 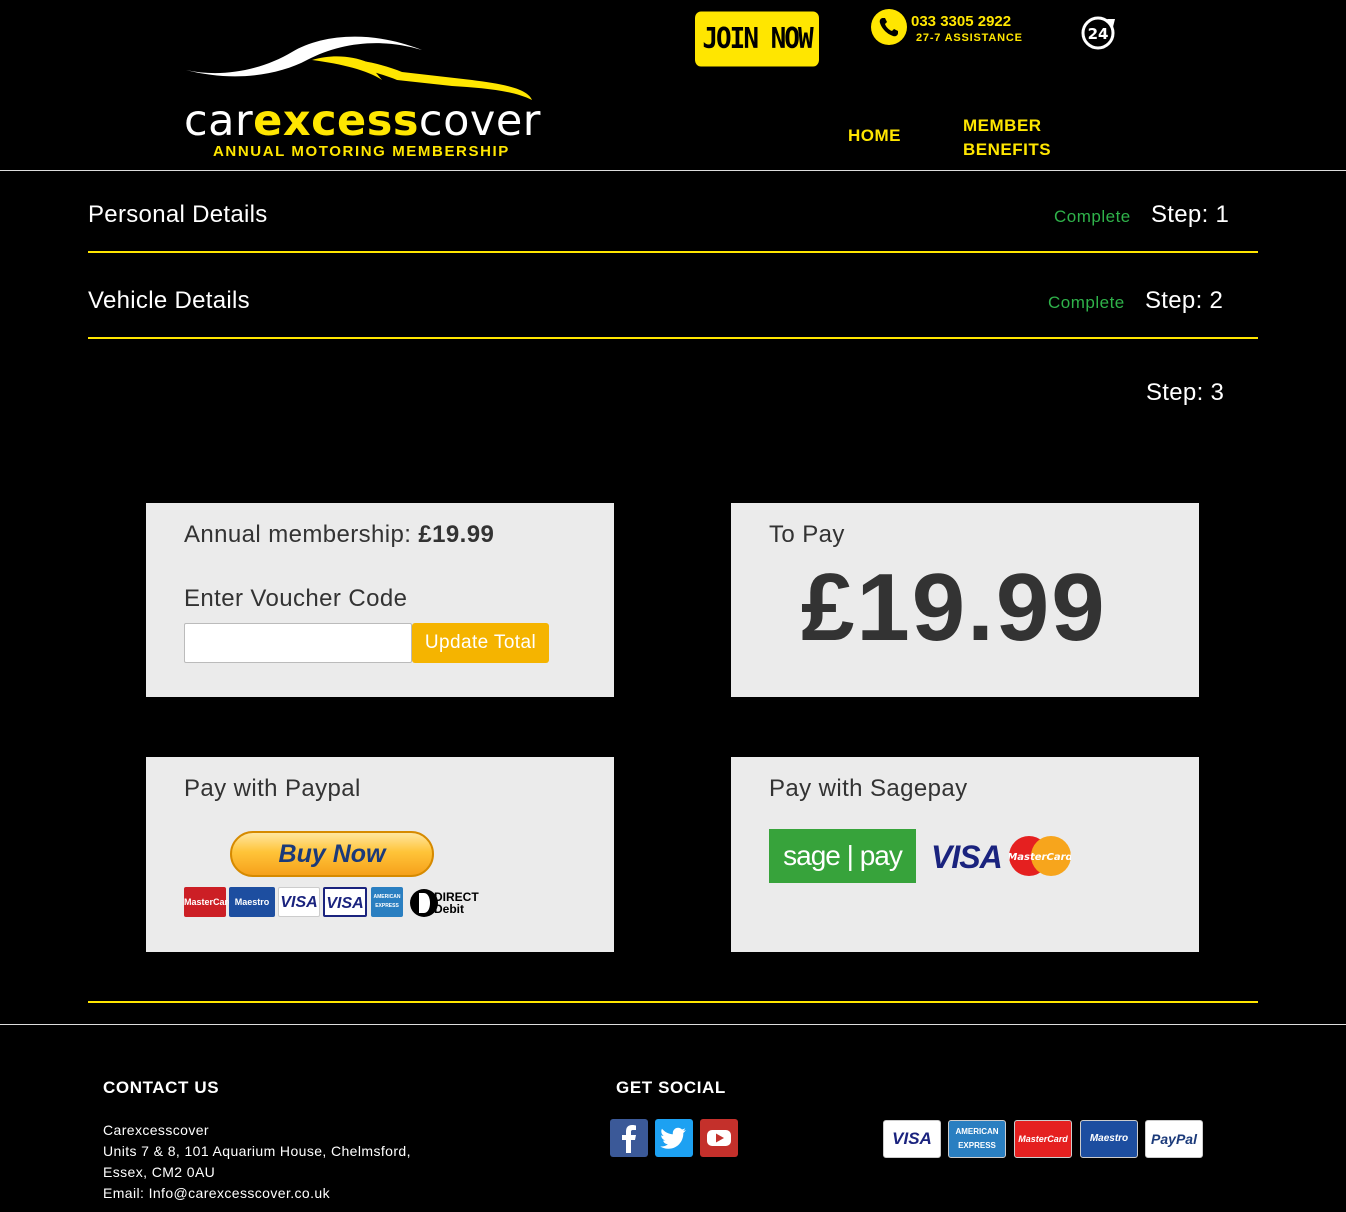 What do you see at coordinates (301, 534) in the screenshot?
I see `membership-label-text: Annual membership:` at bounding box center [301, 534].